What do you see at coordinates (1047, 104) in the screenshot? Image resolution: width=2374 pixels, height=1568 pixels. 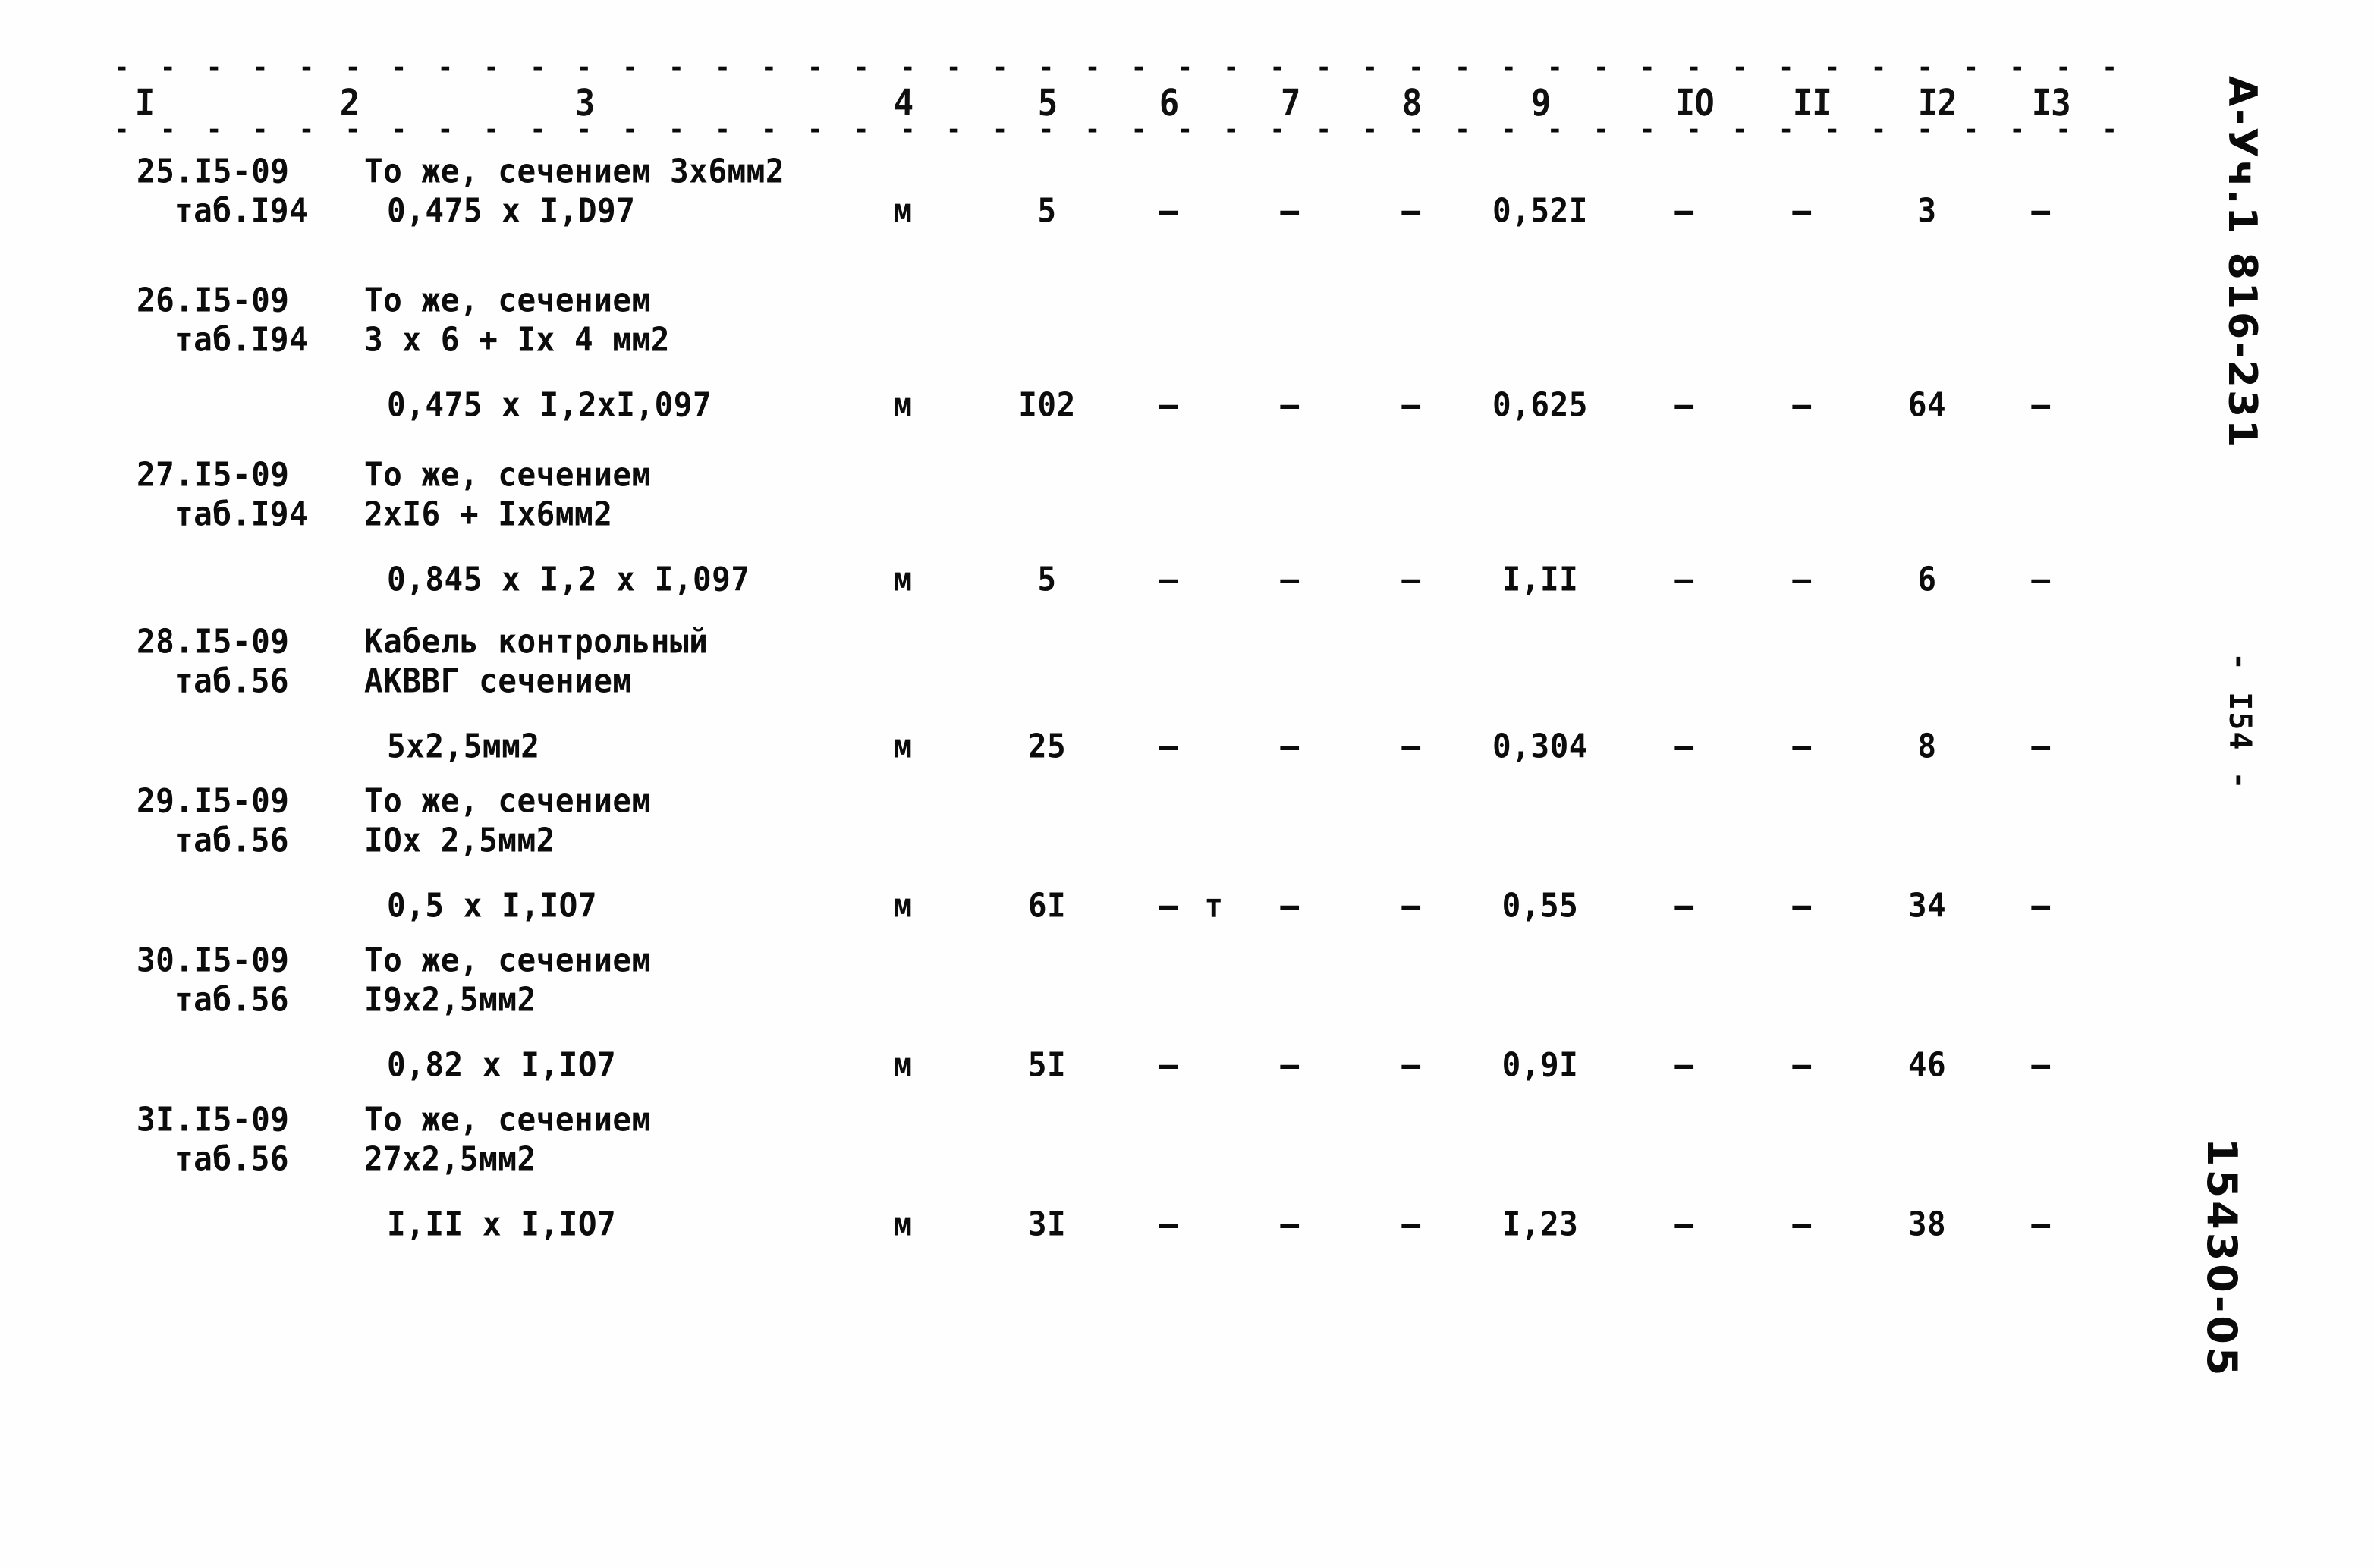 I see `column-number-5: 5` at bounding box center [1047, 104].